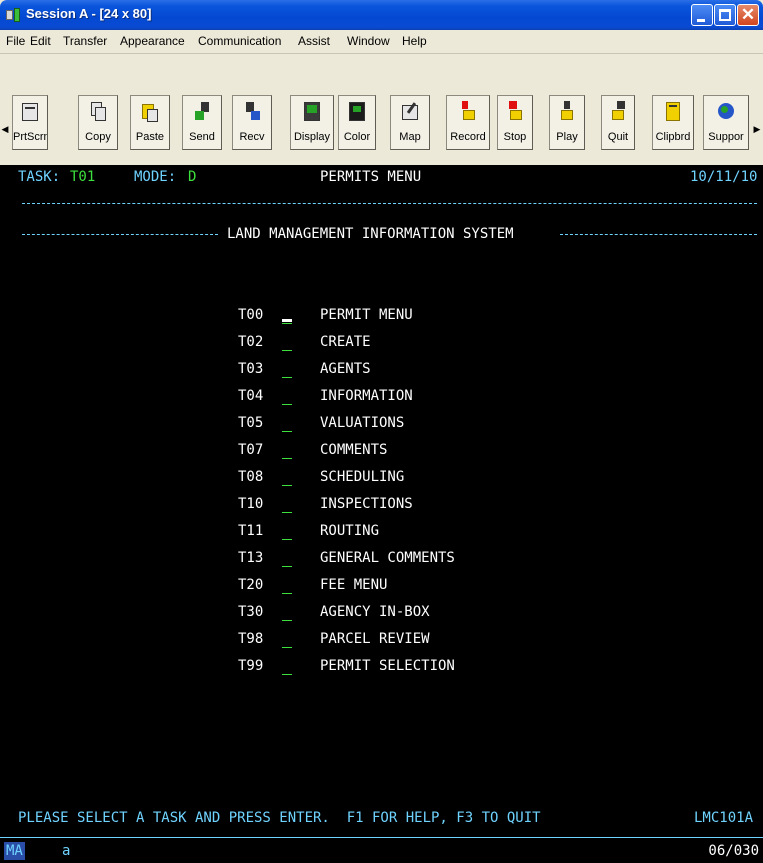 The width and height of the screenshot is (763, 863). I want to click on clipboard-icon, so click(673, 112).